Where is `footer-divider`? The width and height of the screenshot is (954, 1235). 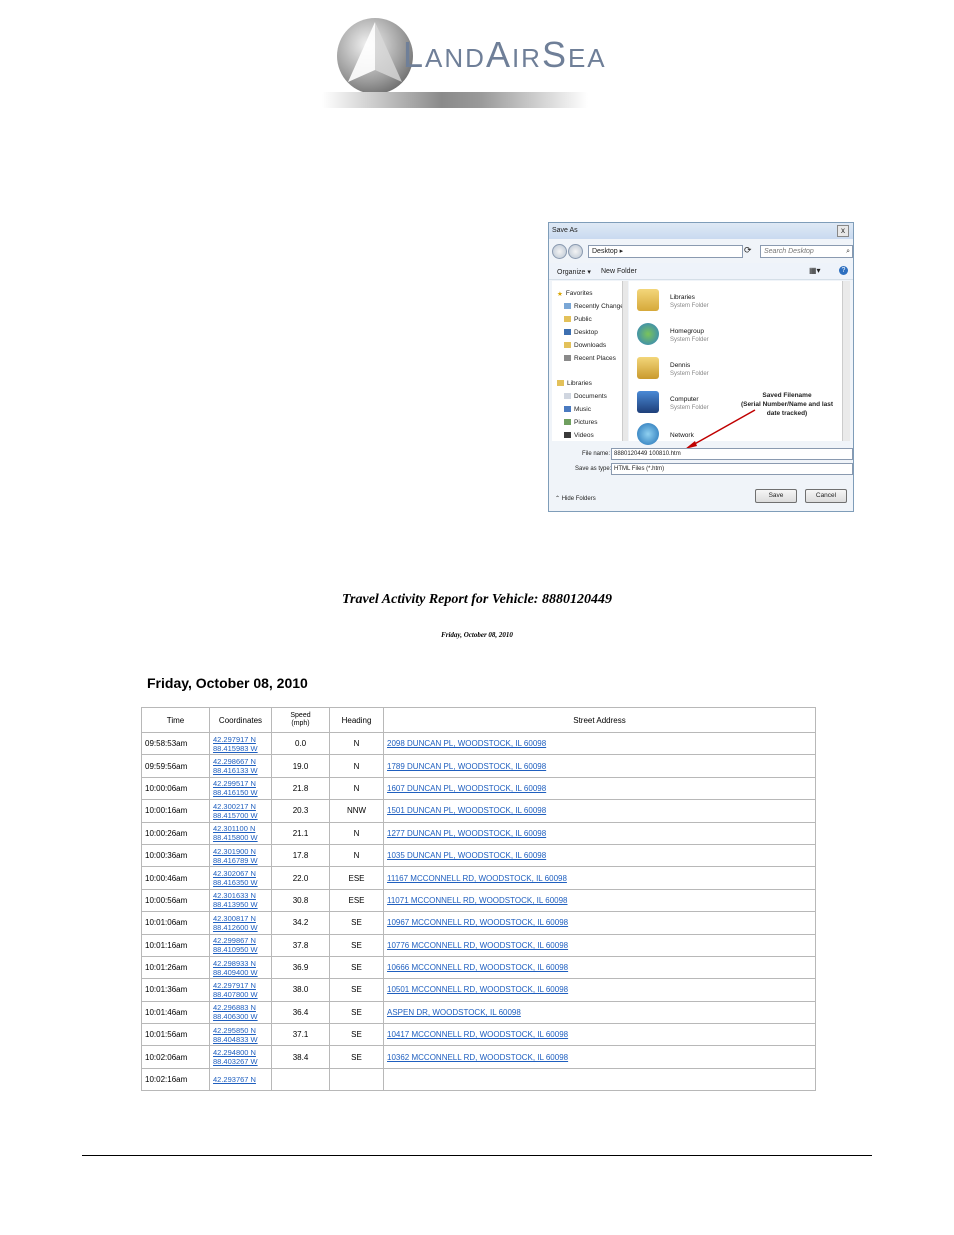
footer-divider is located at coordinates (477, 1155).